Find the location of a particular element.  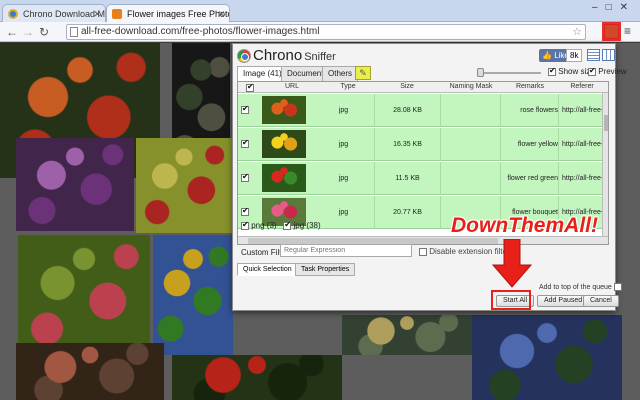

type-filters: png (3) jpg (38) is located at coordinates (281, 225).